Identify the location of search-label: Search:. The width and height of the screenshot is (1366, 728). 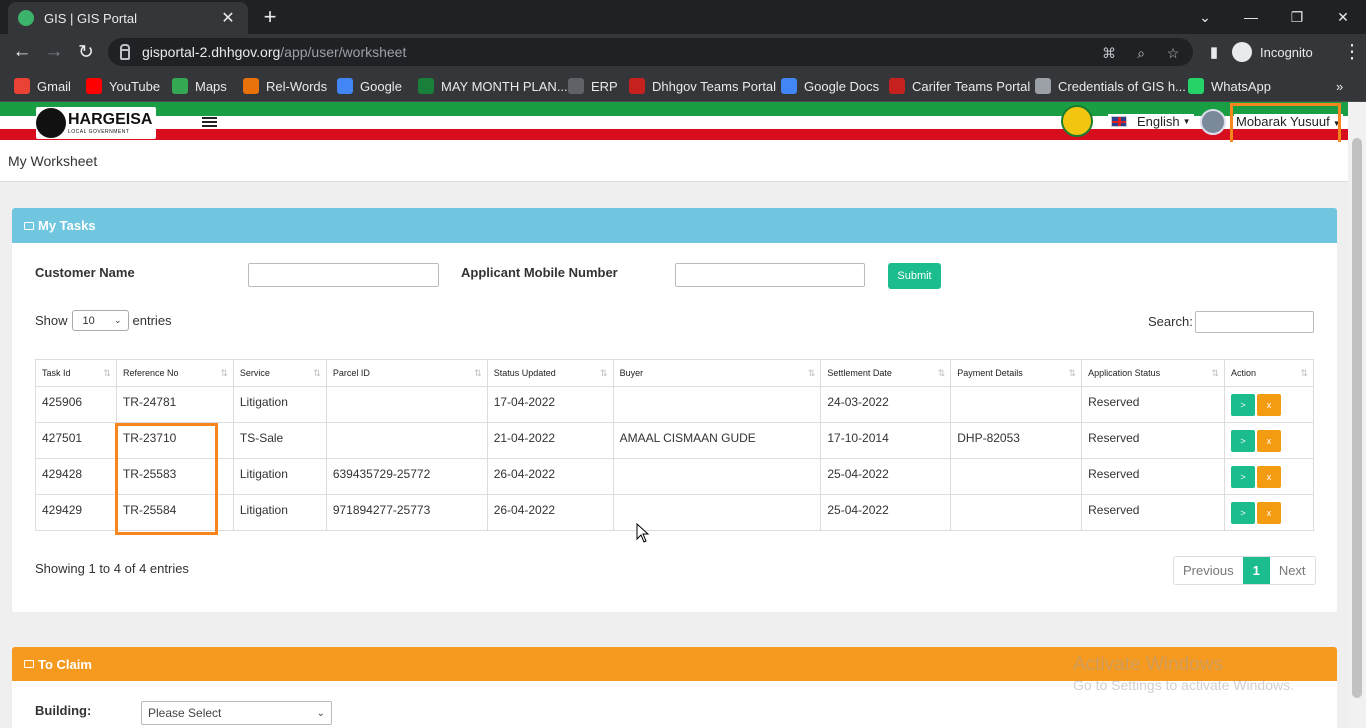
(1170, 321).